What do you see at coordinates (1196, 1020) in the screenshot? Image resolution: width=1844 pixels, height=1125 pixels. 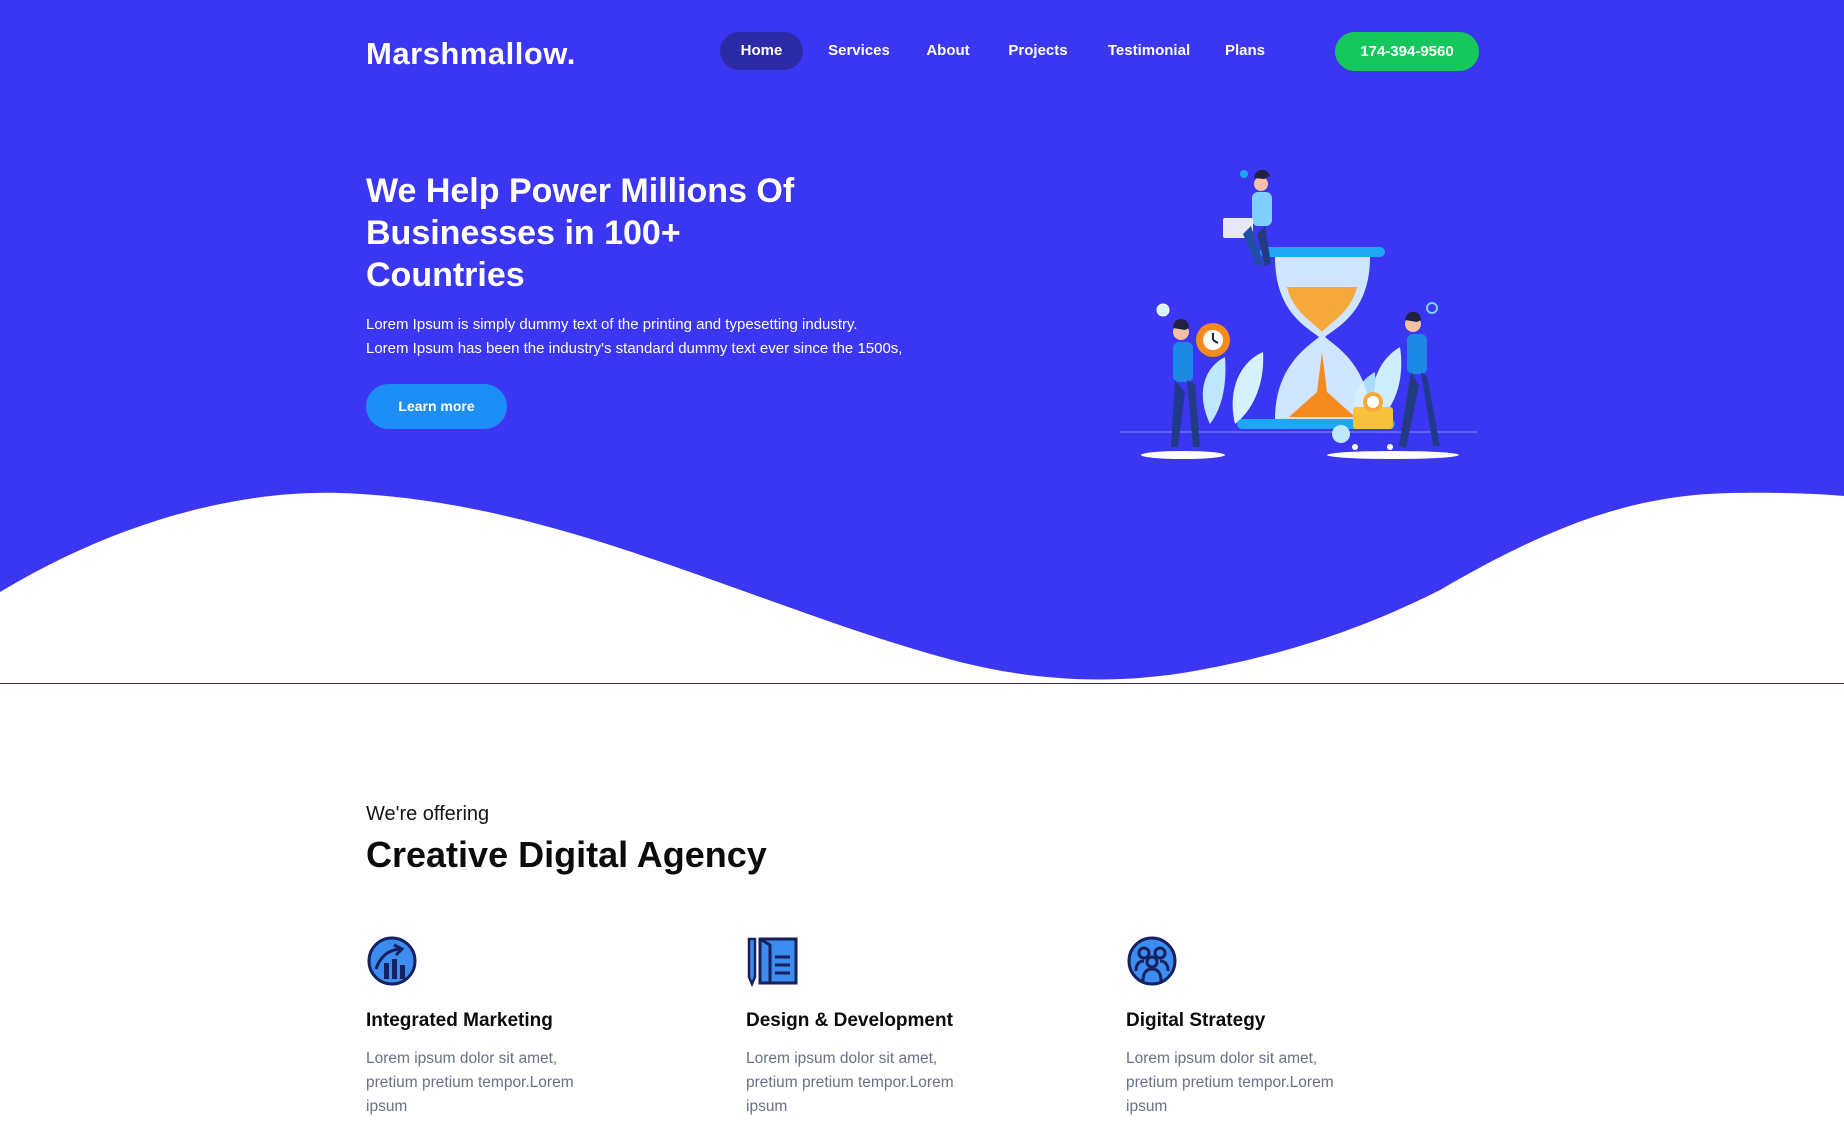 I see `service-card-title: Digital Strategy` at bounding box center [1196, 1020].